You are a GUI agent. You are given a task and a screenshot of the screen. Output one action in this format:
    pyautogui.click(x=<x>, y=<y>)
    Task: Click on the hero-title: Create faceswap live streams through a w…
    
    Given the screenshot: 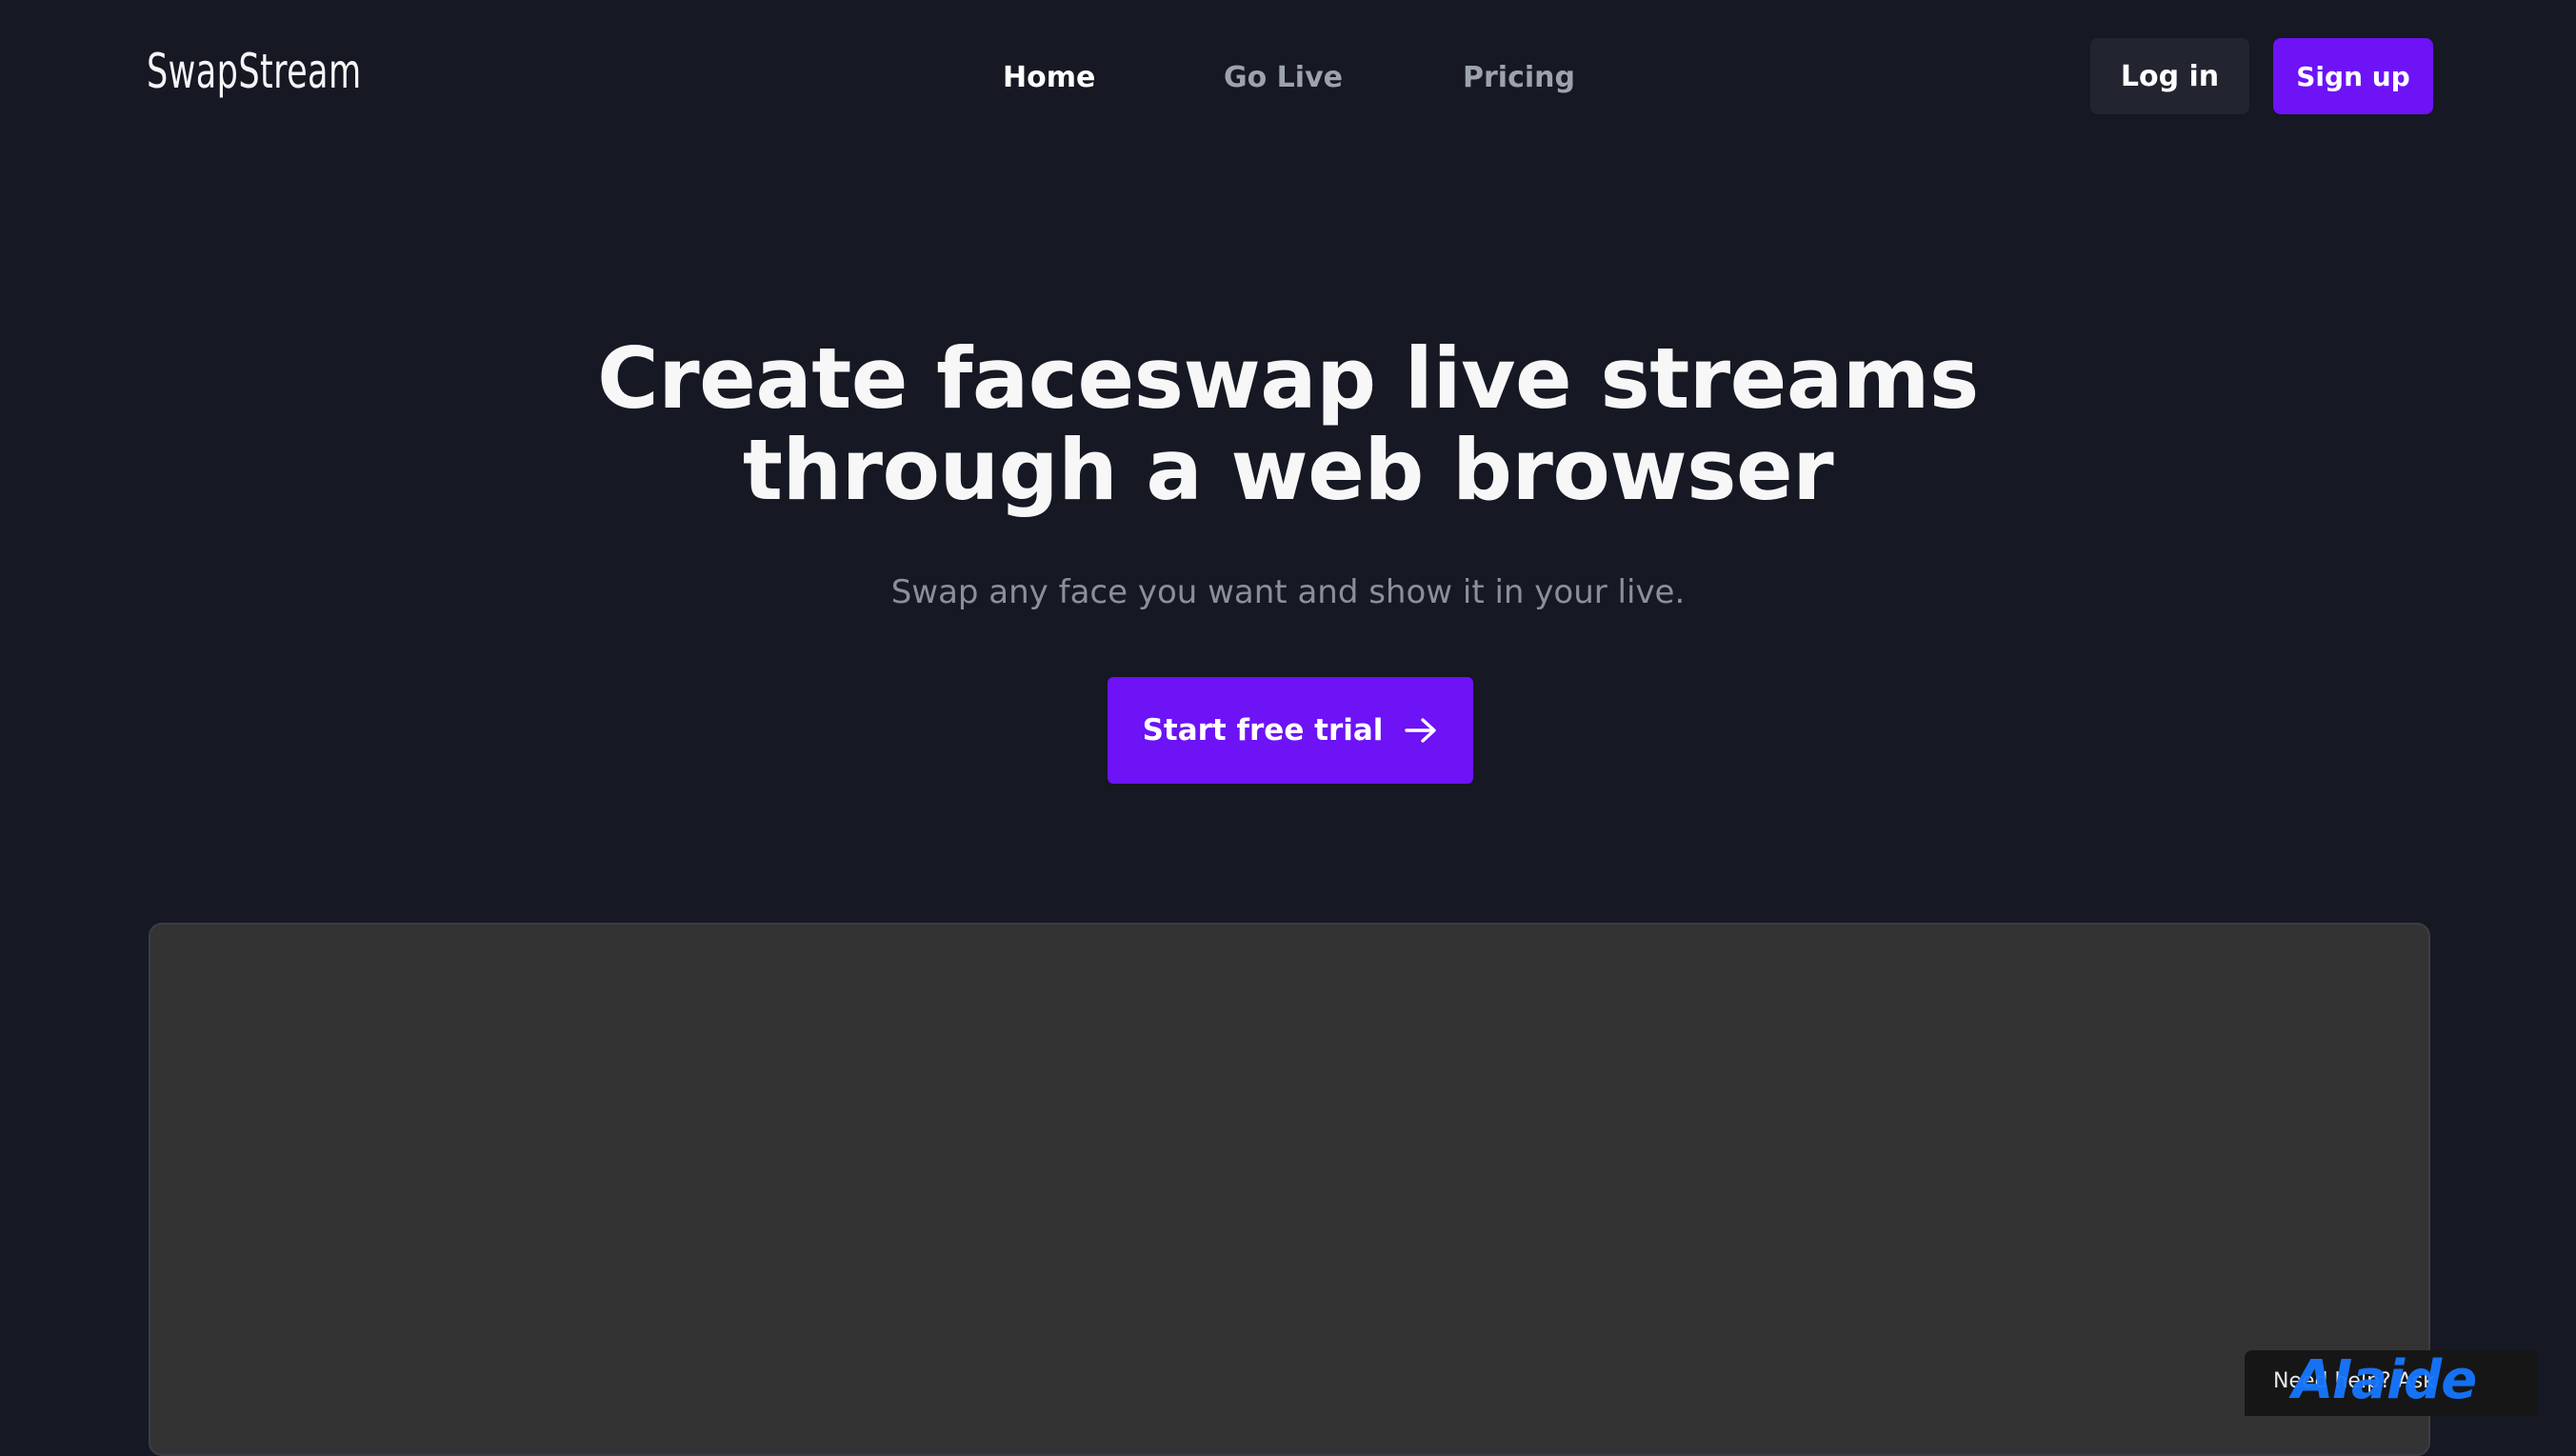 What is the action you would take?
    pyautogui.click(x=1288, y=425)
    